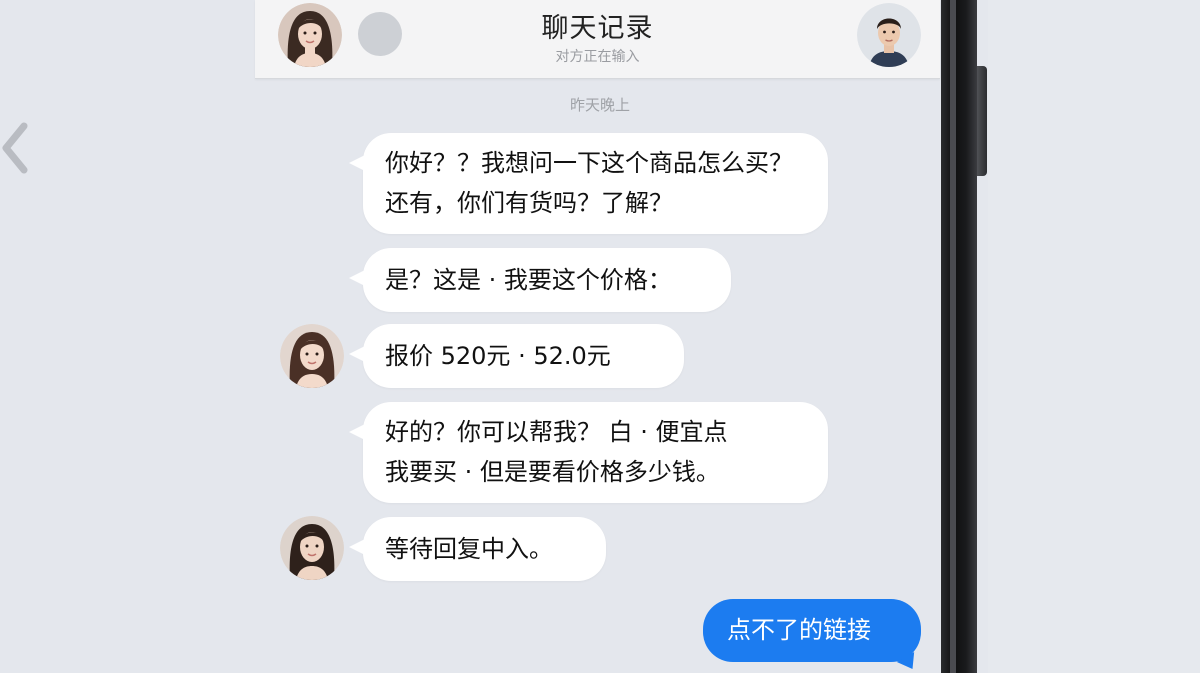  I want to click on message-bubble-received: 是？这是 · 我要这个价格：, so click(540, 280).